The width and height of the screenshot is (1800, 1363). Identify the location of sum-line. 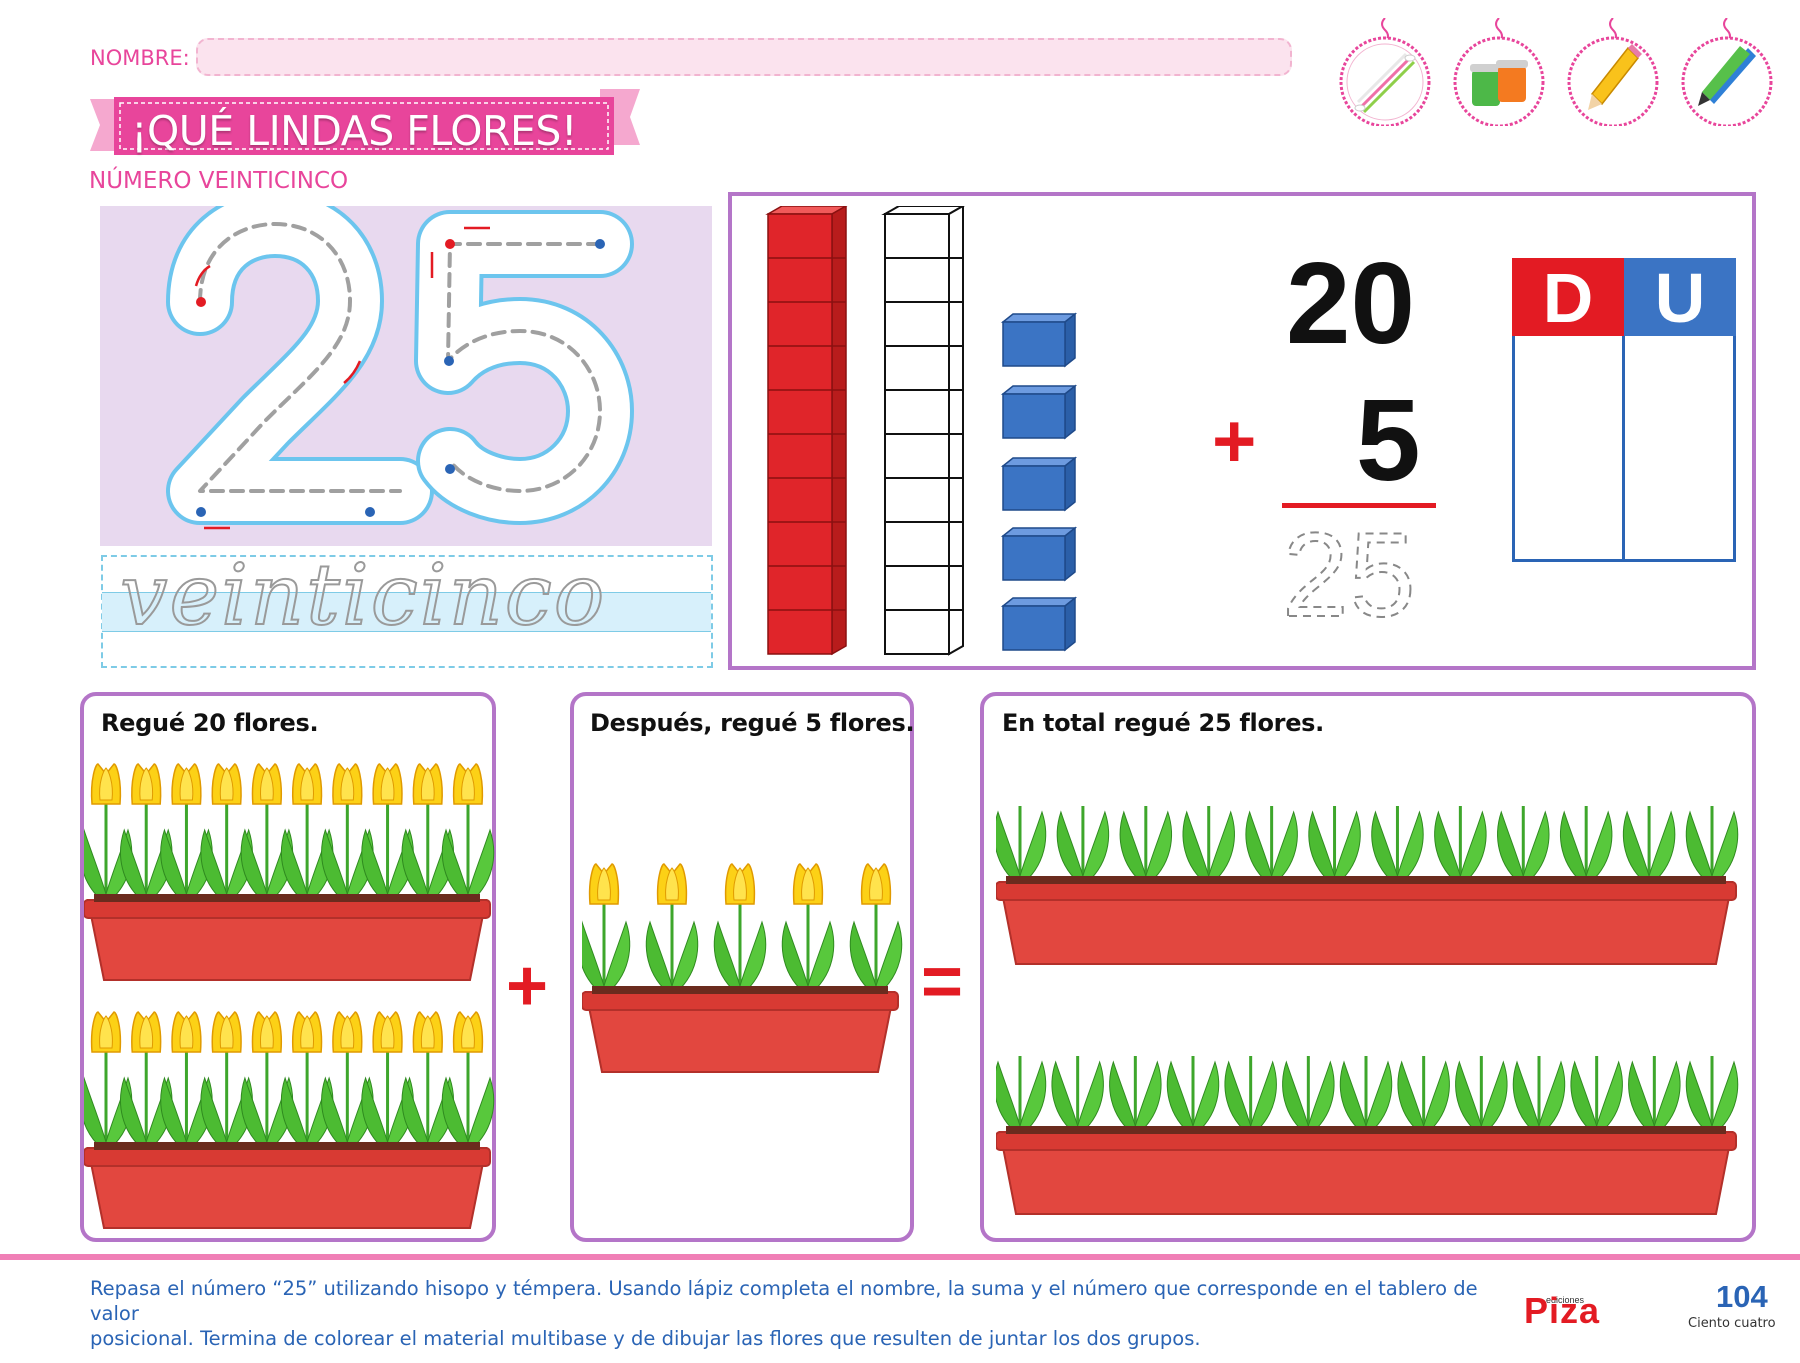
(1359, 505).